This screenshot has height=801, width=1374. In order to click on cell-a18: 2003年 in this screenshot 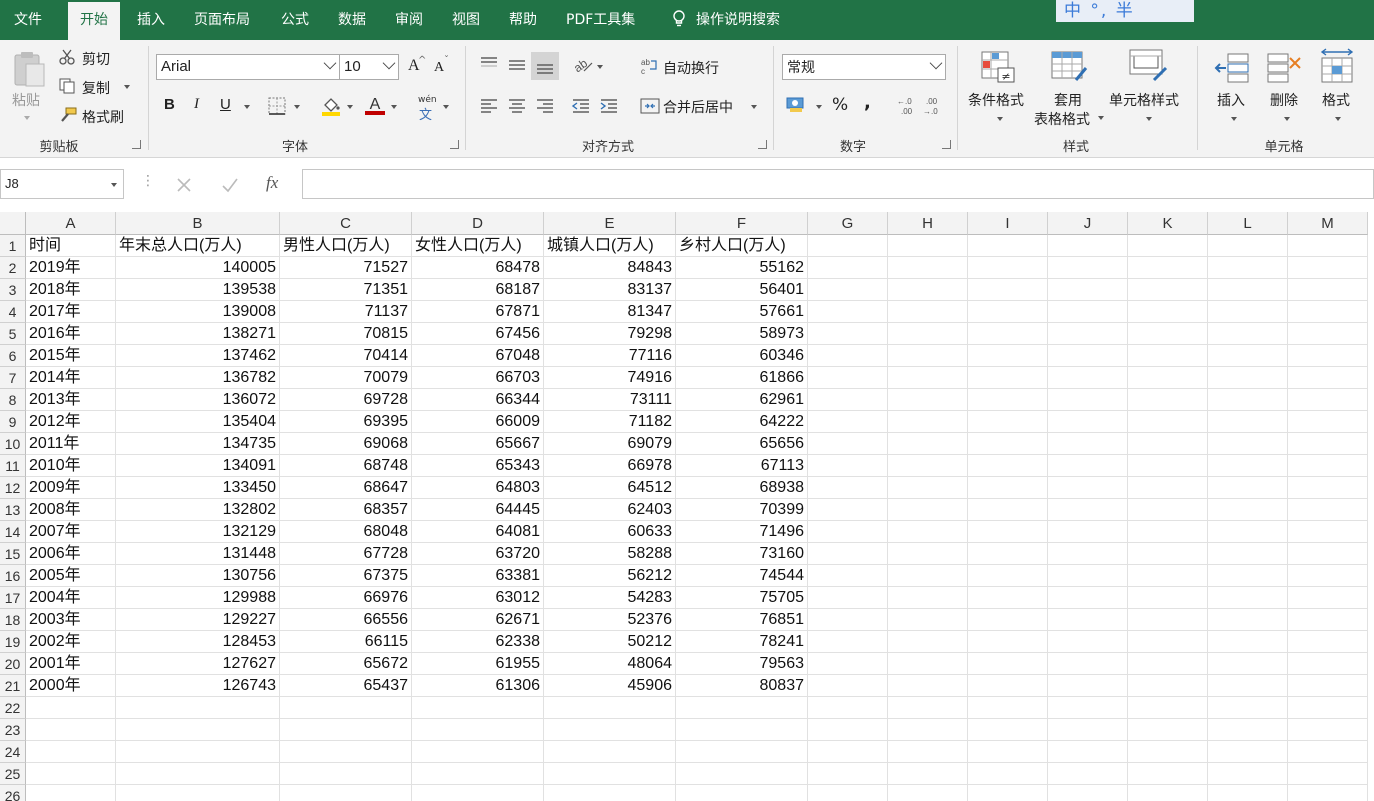, I will do `click(71, 620)`.